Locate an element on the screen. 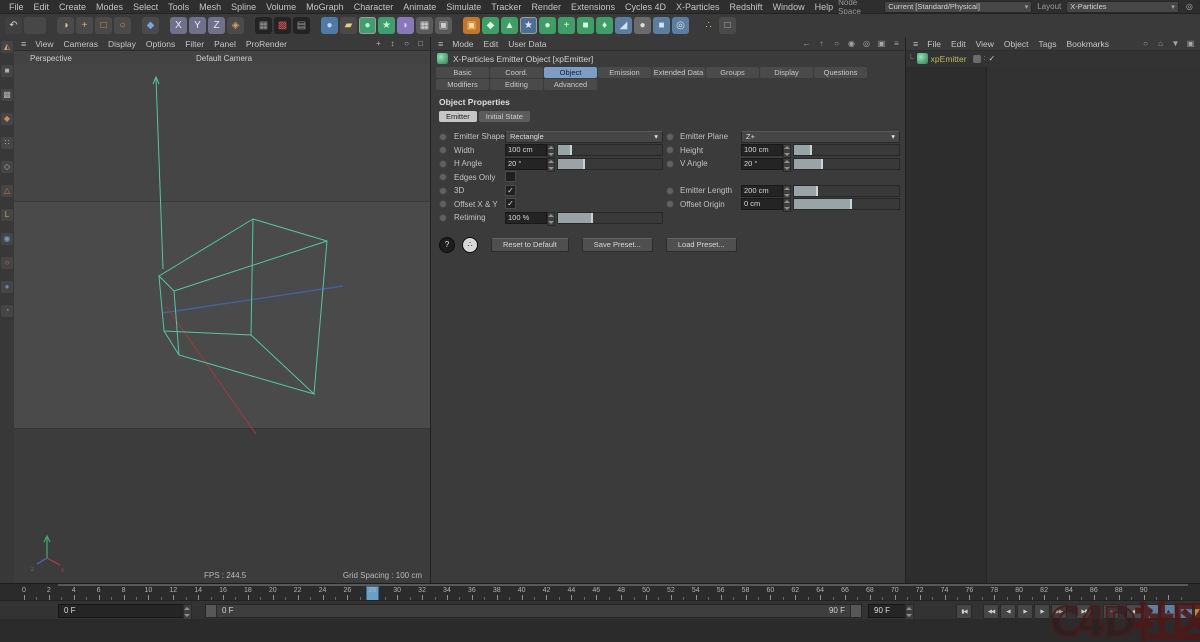 Image resolution: width=1200 pixels, height=642 pixels. layer-badge-icon is located at coordinates (976, 58).